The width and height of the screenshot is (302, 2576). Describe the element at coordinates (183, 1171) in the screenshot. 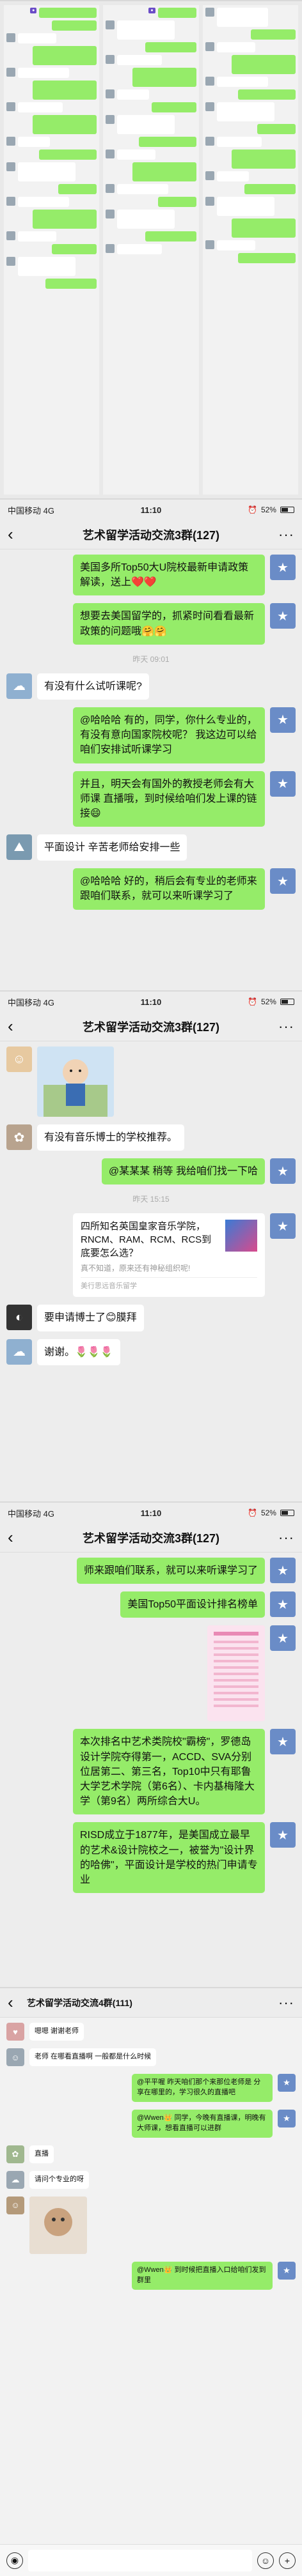

I see `message-bubble: @某某某 稍等 我给咱们找一下哈` at that location.